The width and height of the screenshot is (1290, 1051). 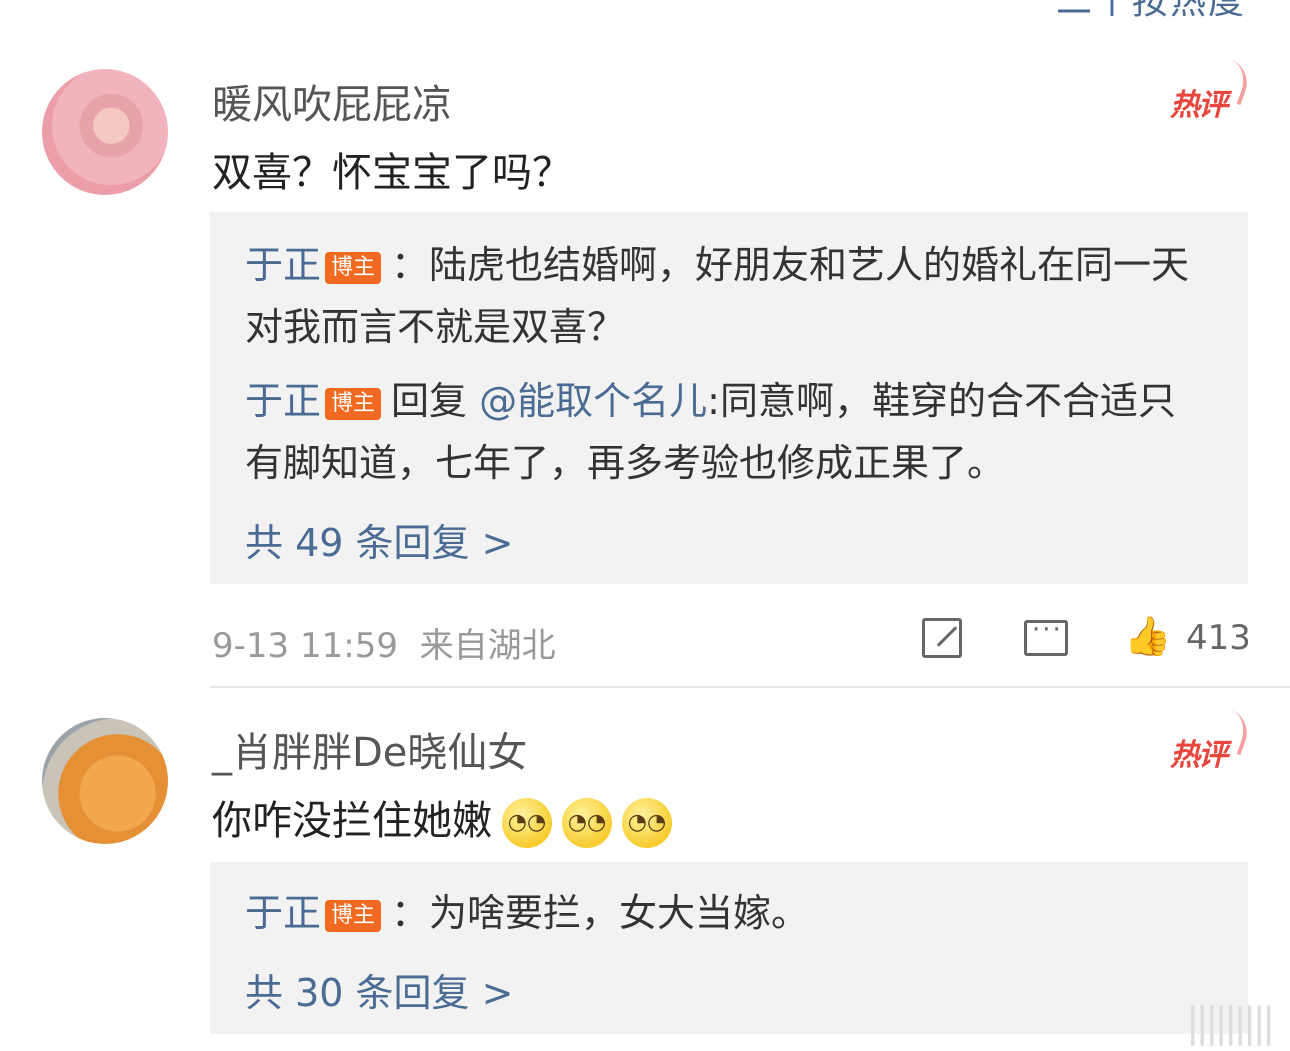 I want to click on watermark-graphic: |||||||||, so click(x=1230, y=1023).